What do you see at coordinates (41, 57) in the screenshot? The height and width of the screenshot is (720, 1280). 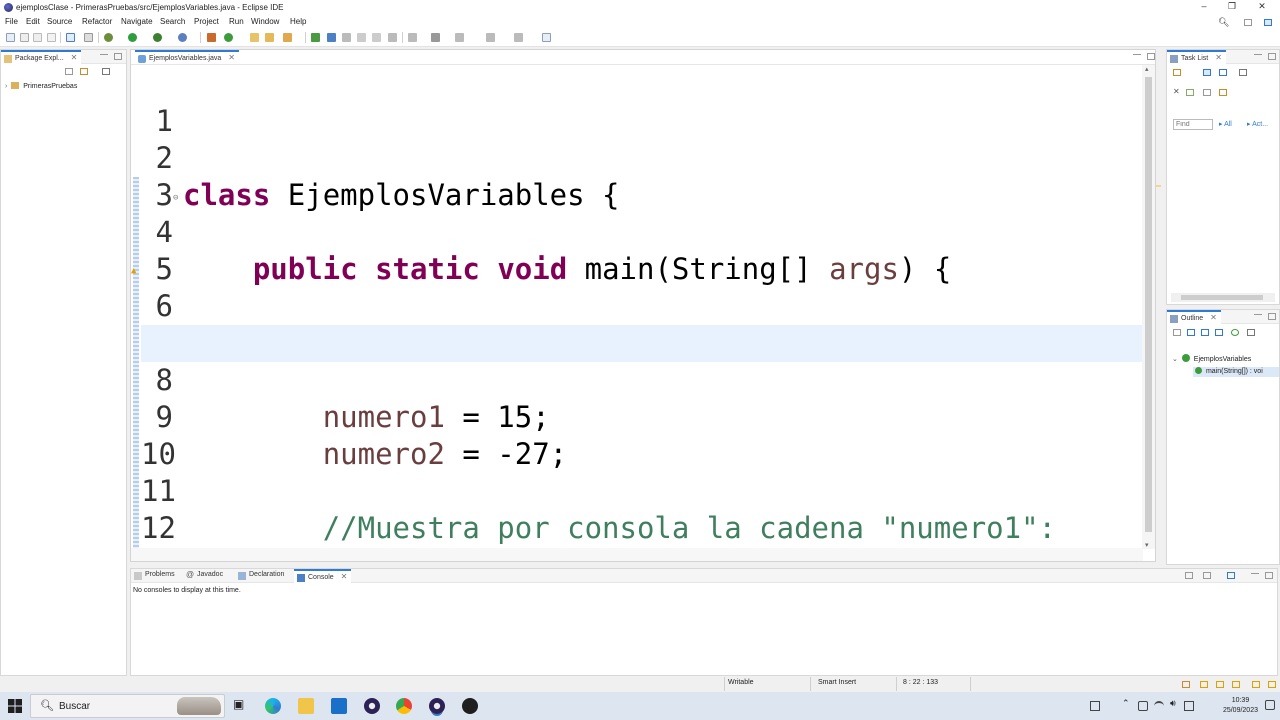 I see `tab-package-explorer: Package Expl... ✕` at bounding box center [41, 57].